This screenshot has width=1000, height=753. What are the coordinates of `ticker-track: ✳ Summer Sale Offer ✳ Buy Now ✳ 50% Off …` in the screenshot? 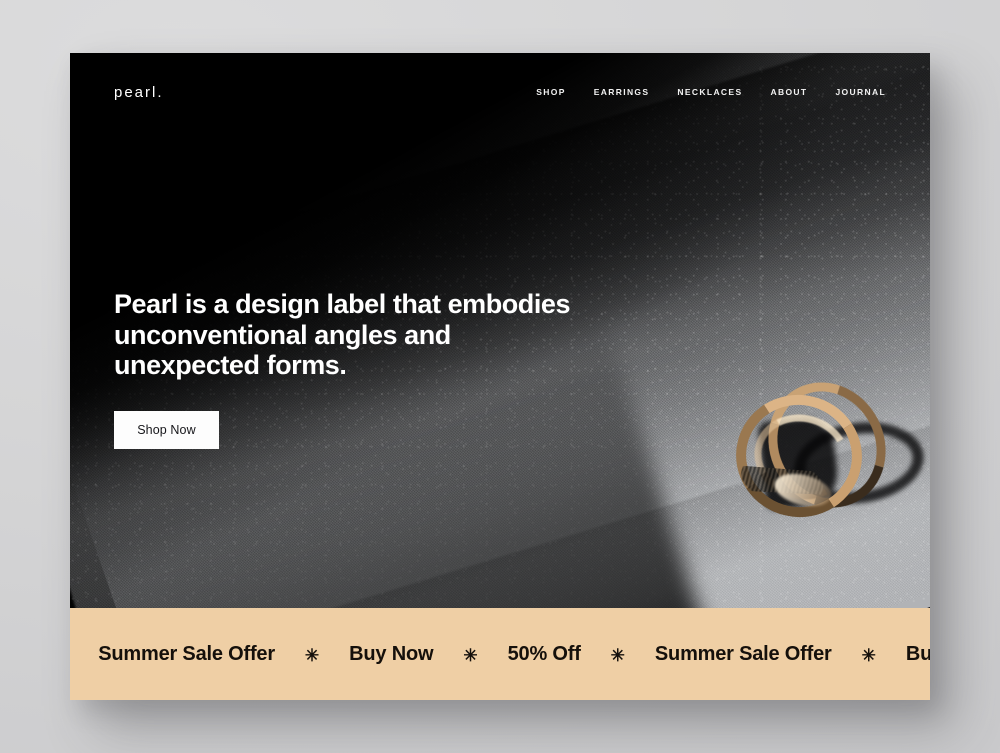 It's located at (500, 654).